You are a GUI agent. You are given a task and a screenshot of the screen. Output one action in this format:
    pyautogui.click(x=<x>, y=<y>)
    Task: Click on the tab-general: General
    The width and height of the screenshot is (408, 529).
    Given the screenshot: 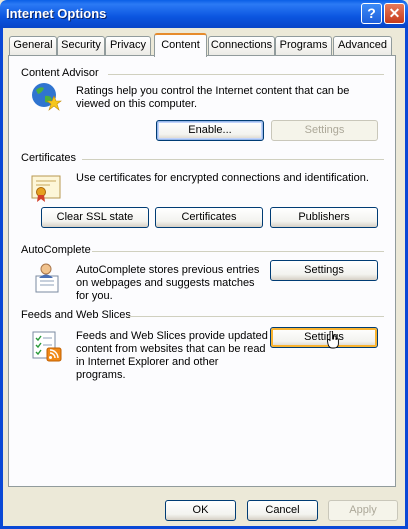 What is the action you would take?
    pyautogui.click(x=33, y=45)
    